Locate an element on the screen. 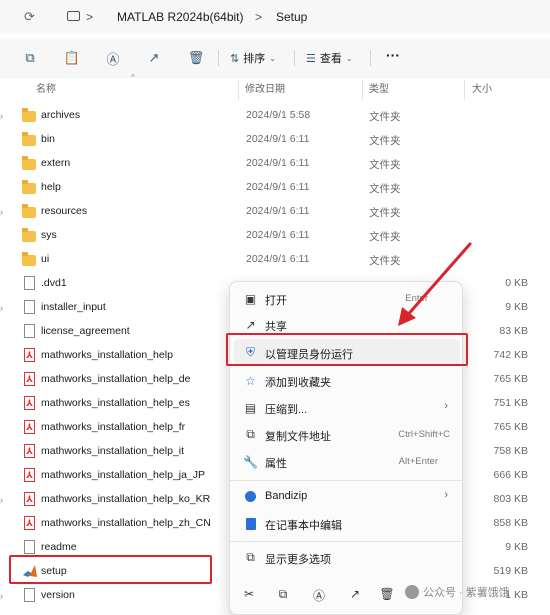 Image resolution: width=550 pixels, height=615 pixels. watermark: 公众号 · 紫薯饿饿 is located at coordinates (457, 592).